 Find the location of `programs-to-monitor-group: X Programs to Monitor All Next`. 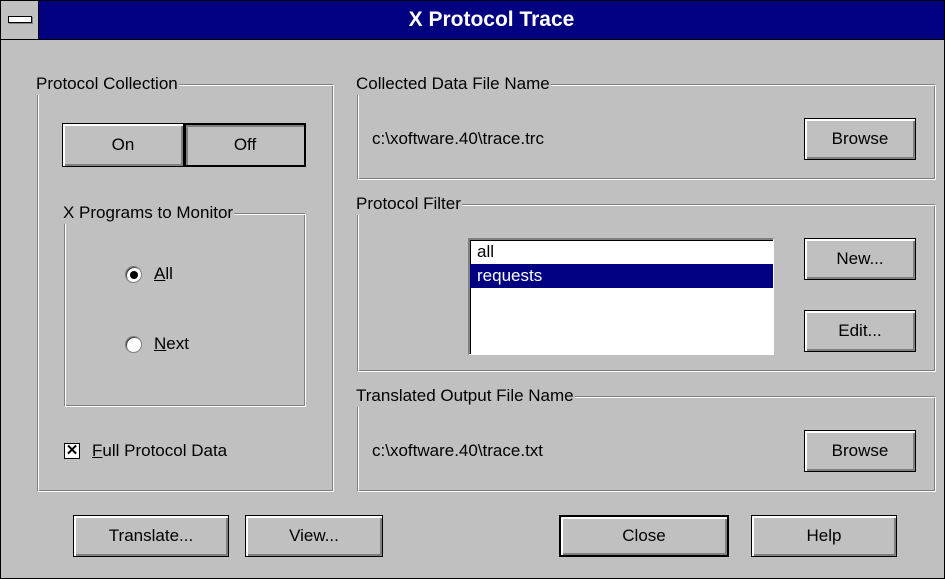

programs-to-monitor-group: X Programs to Monitor All Next is located at coordinates (184, 304).